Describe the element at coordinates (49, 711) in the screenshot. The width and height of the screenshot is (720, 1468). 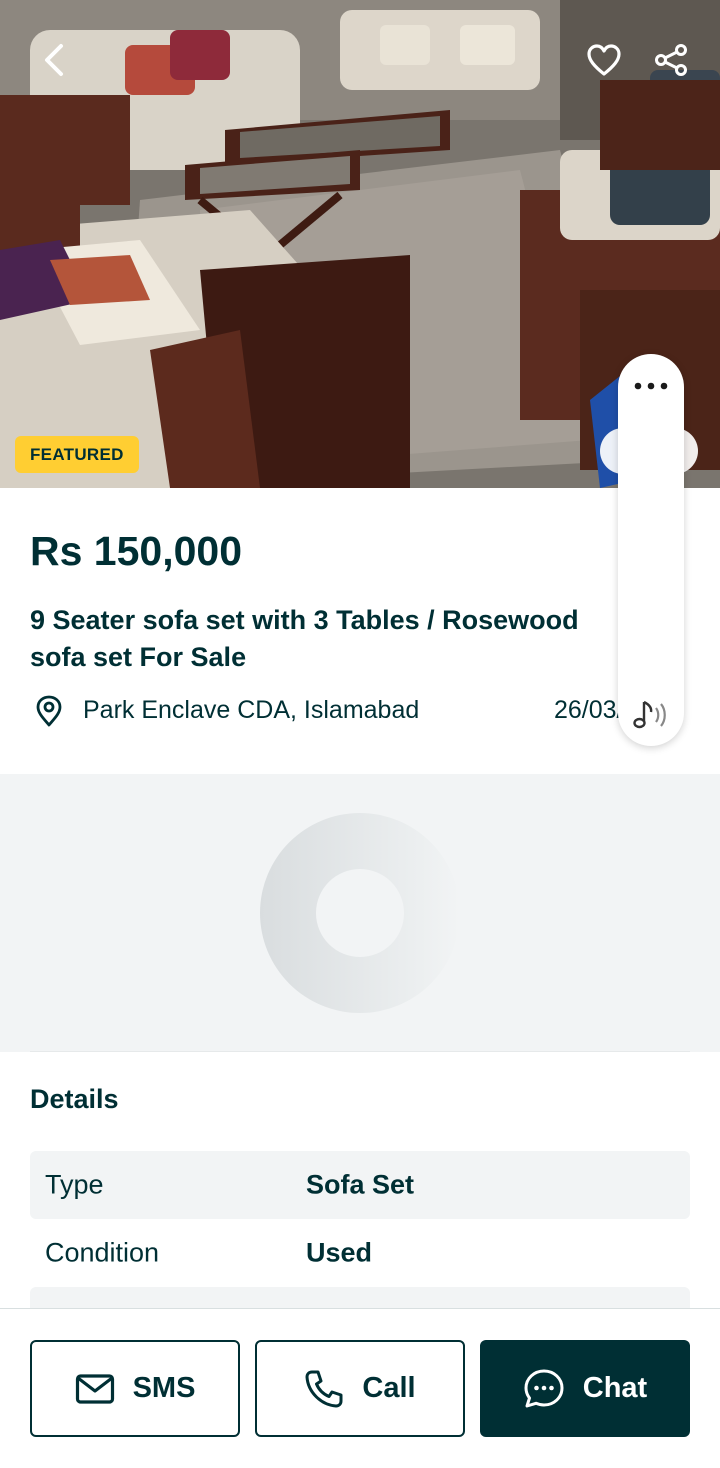
I see `location-pin-icon` at that location.